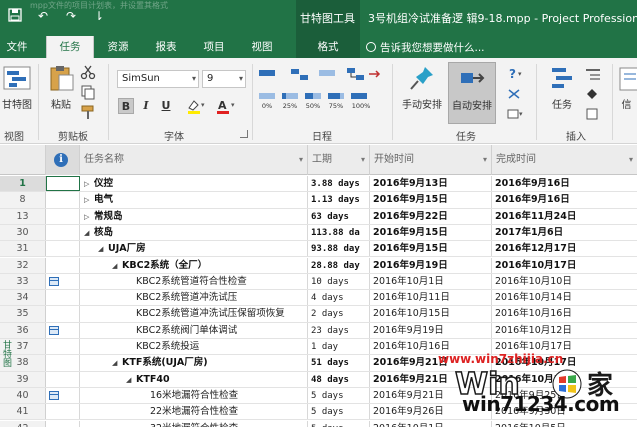 Image resolution: width=637 pixels, height=427 pixels. I want to click on table-row: 4232米地漏符合性检查5 days2016年10月1日2016年10月5日, so click(318, 423).